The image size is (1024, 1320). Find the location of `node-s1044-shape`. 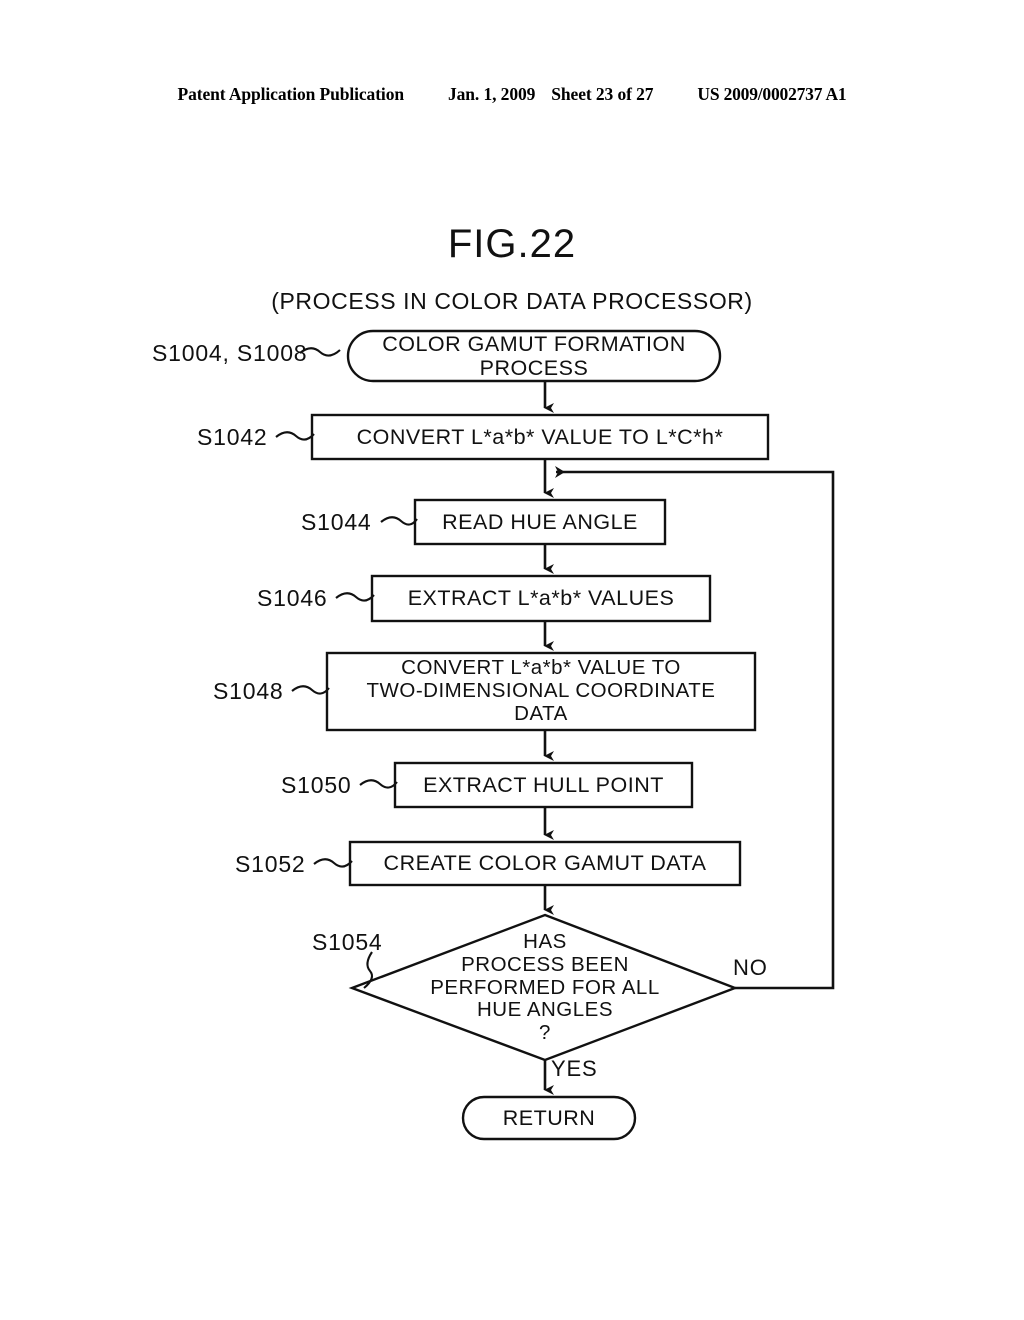

node-s1044-shape is located at coordinates (540, 522).